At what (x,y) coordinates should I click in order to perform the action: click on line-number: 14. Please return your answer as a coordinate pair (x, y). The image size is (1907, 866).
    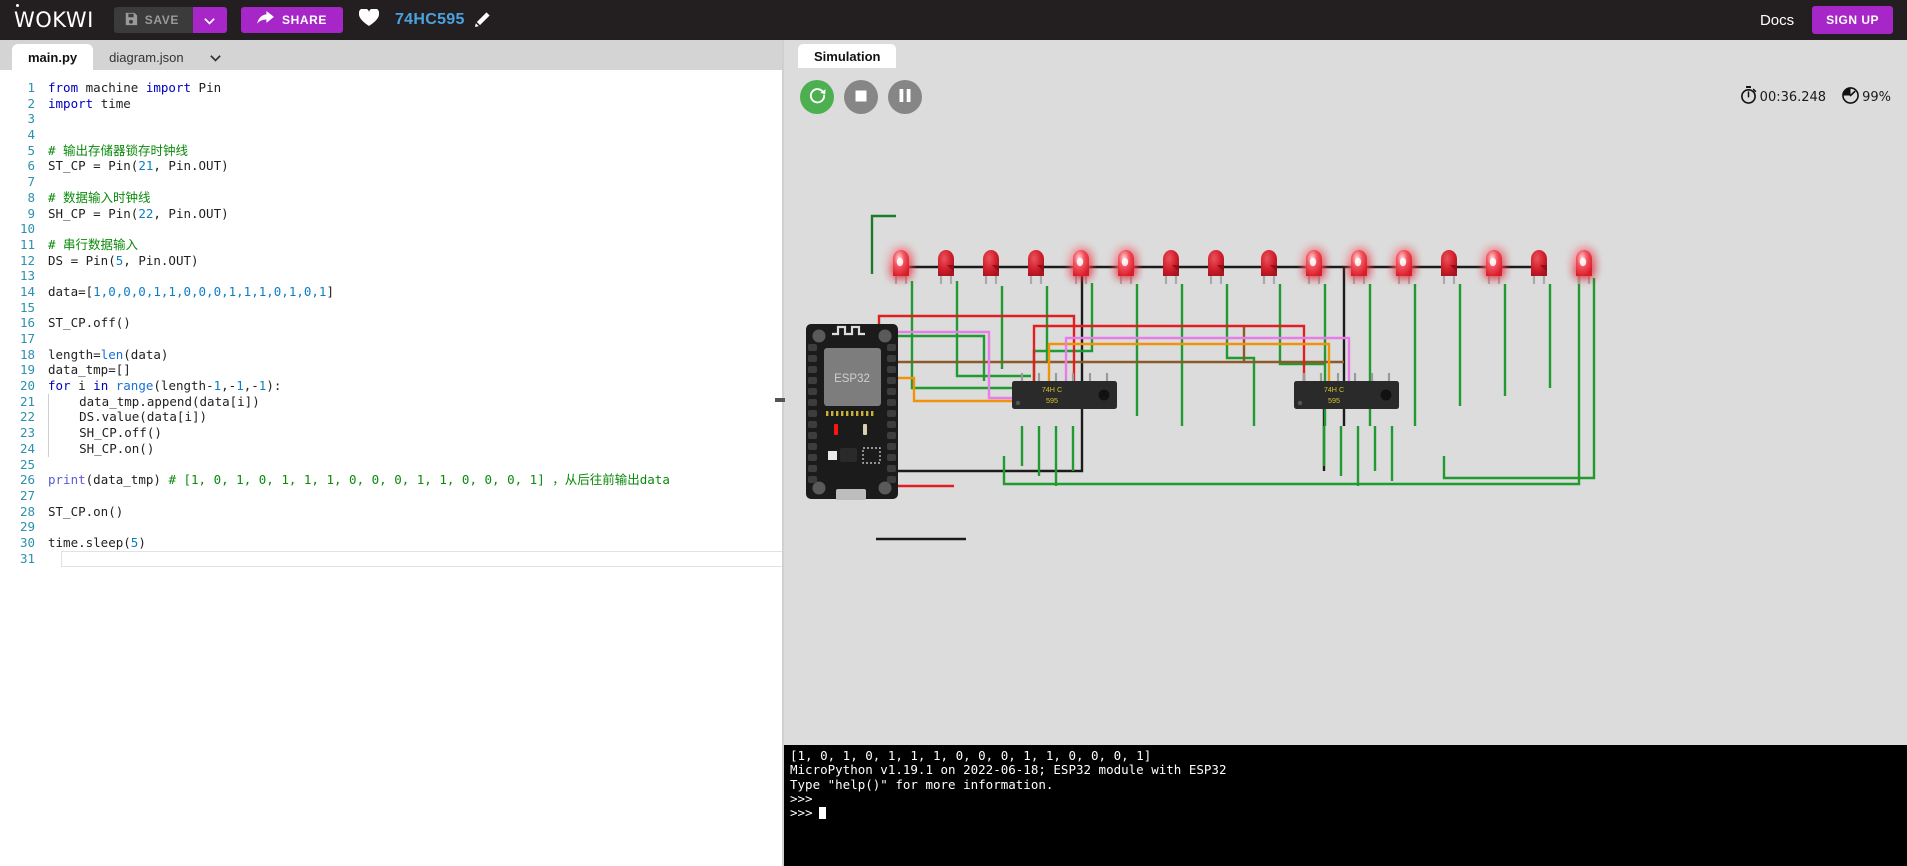
    Looking at the image, I should click on (27, 291).